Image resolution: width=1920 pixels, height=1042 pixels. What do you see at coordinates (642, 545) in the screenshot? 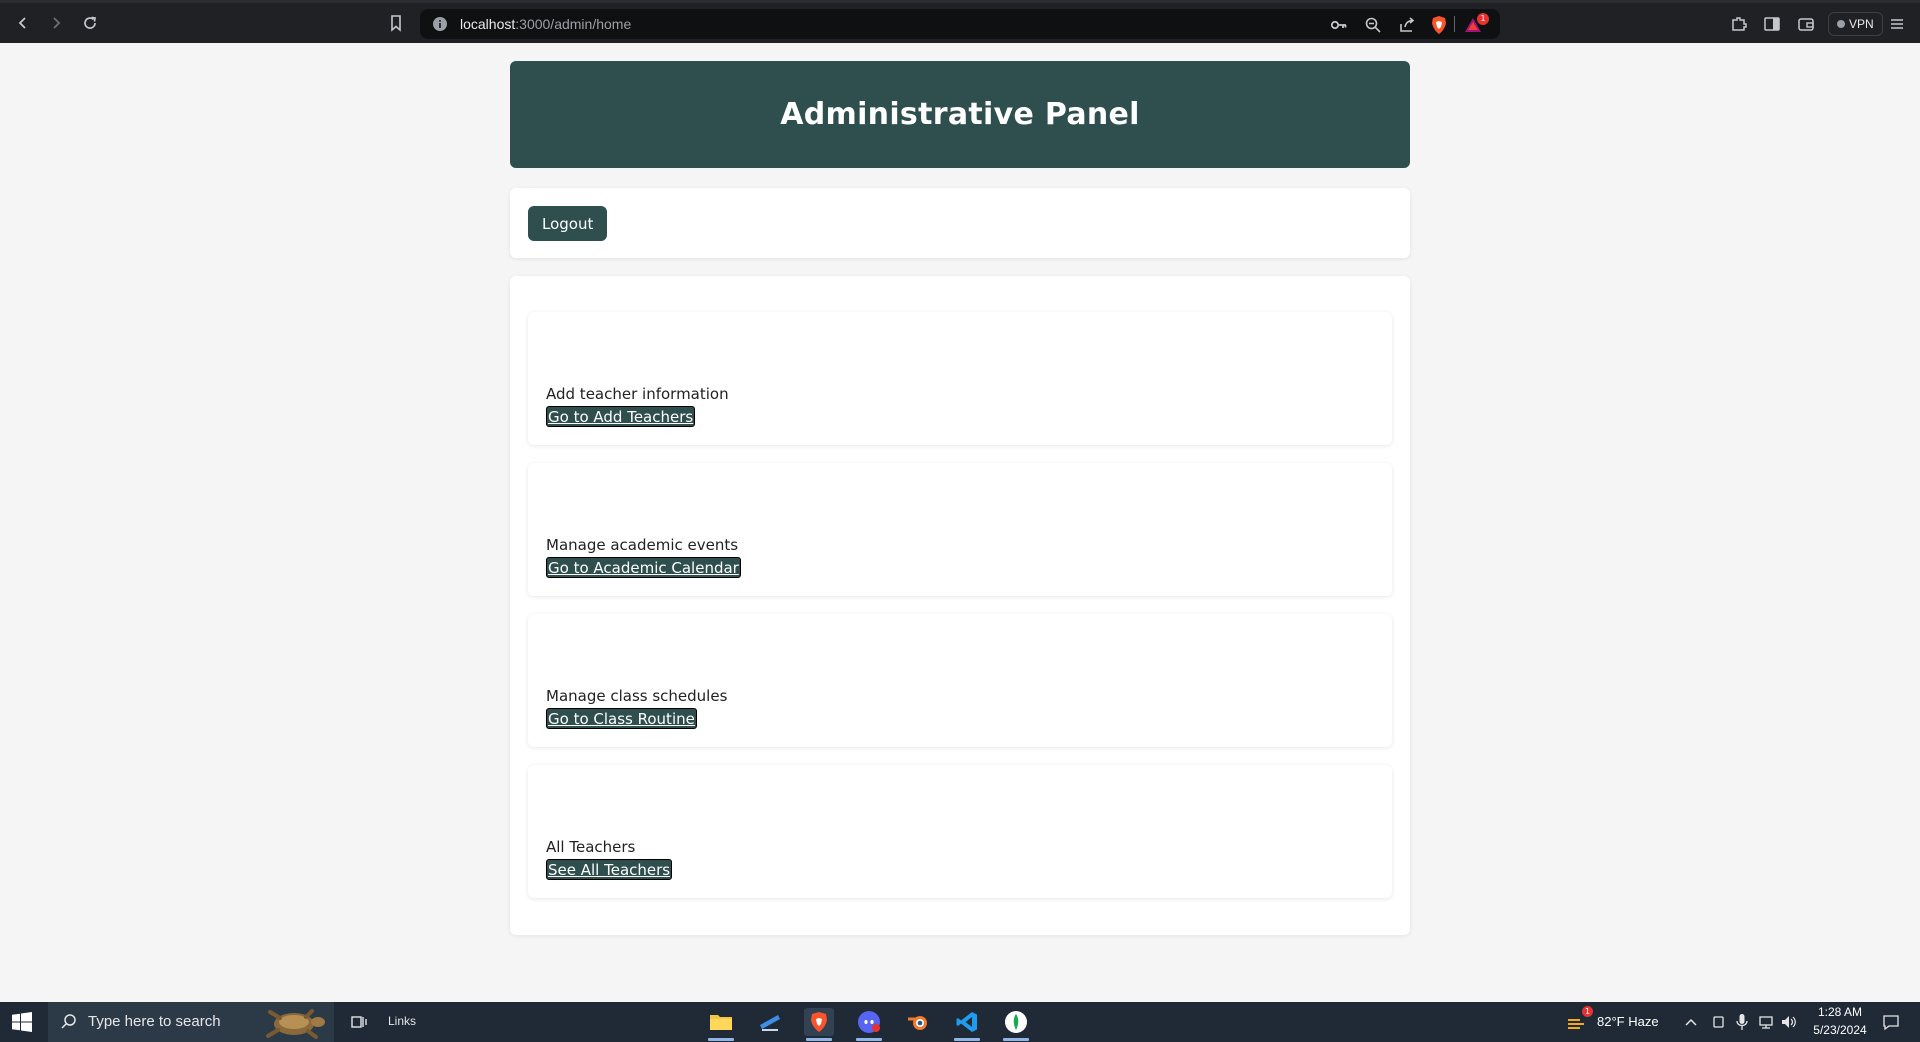
I see `feature-description: Manage academic events` at bounding box center [642, 545].